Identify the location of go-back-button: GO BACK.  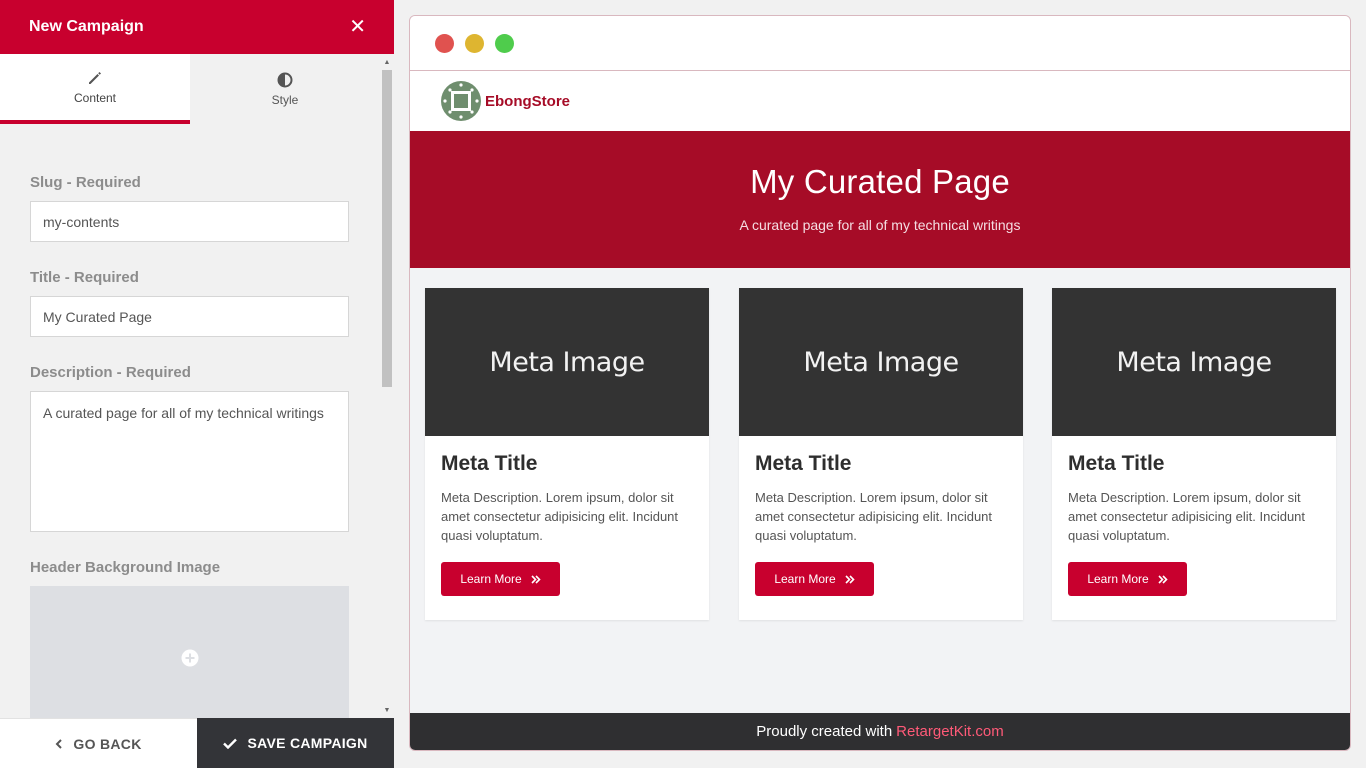
(98, 743).